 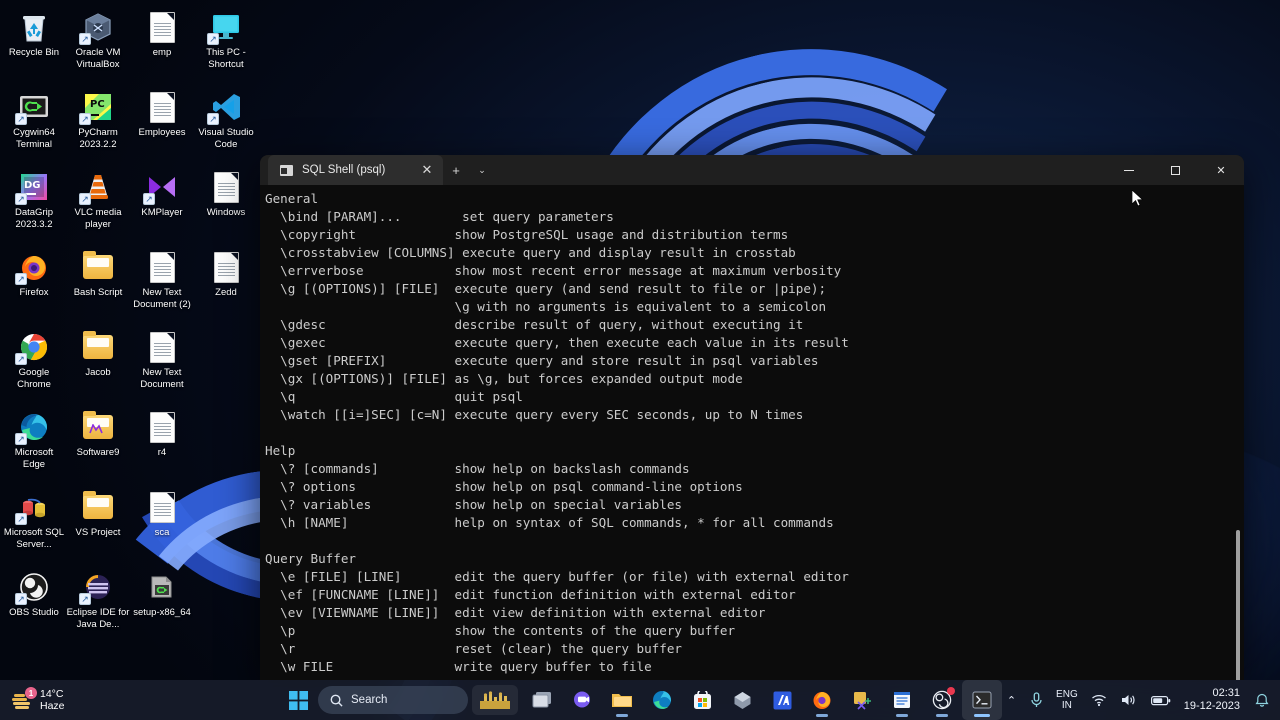 I want to click on snipping-tool-button, so click(x=862, y=700).